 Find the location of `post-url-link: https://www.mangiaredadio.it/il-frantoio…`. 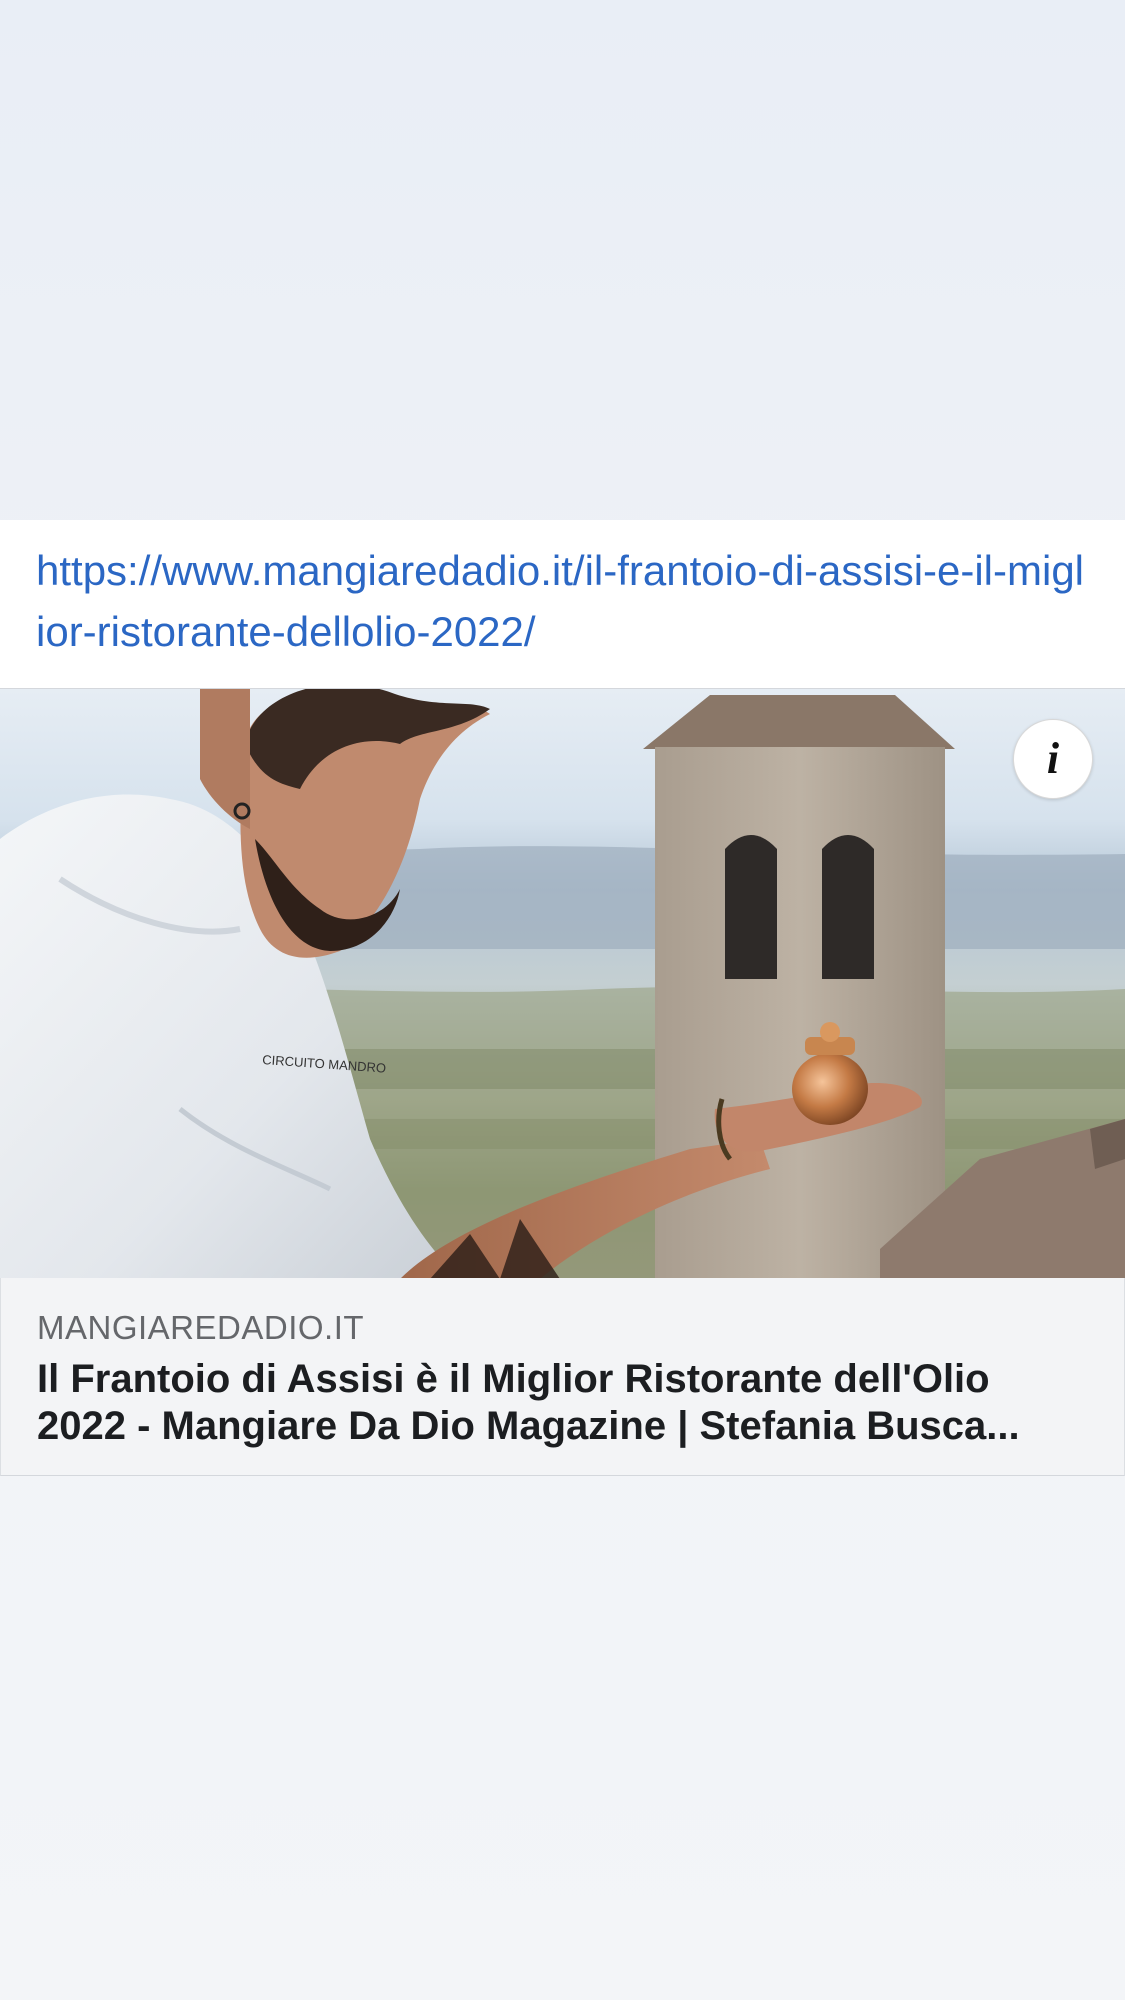

post-url-link: https://www.mangiaredadio.it/il-frantoio… is located at coordinates (562, 601).